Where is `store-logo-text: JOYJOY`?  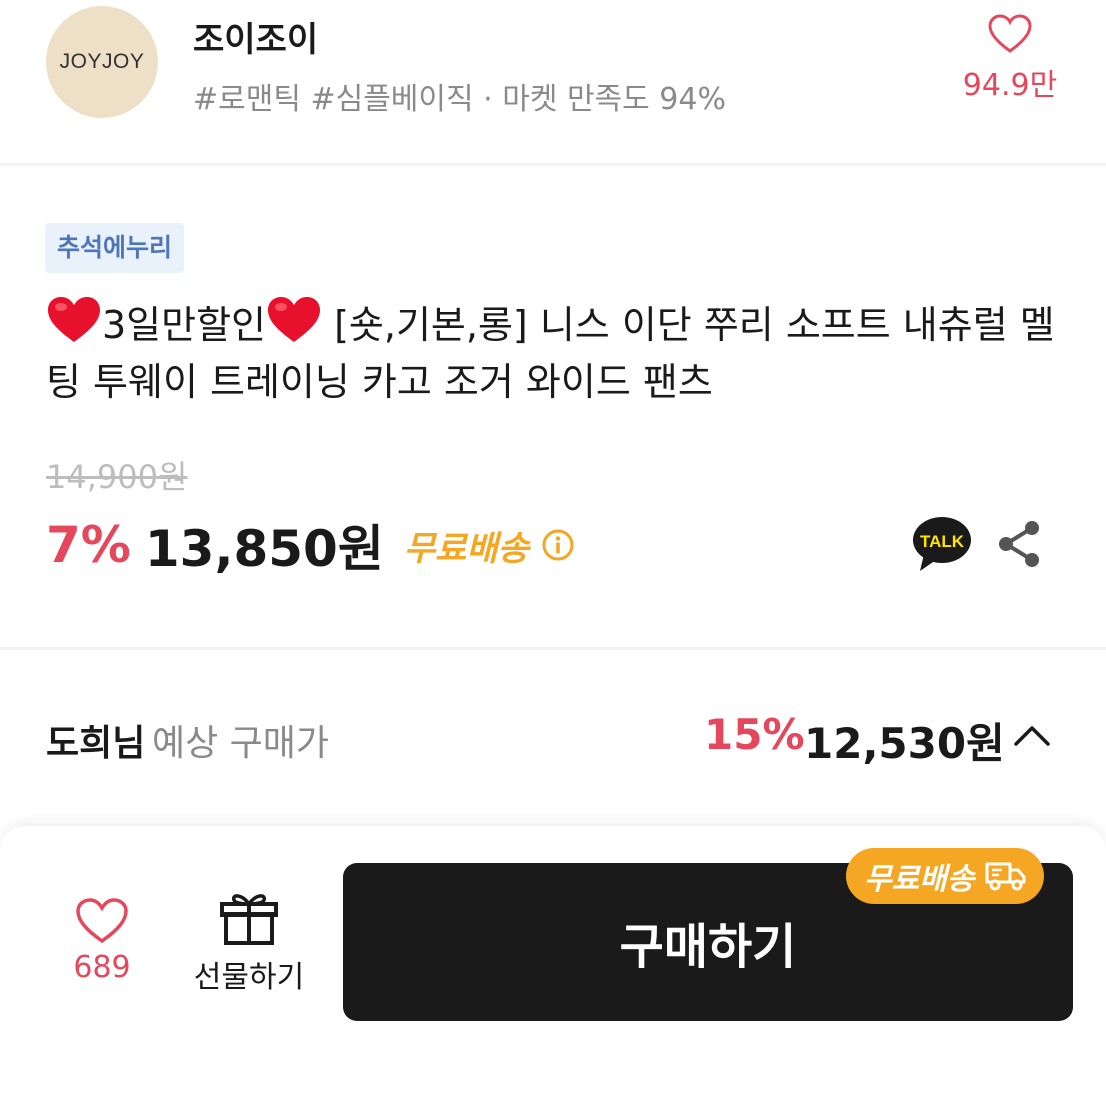 store-logo-text: JOYJOY is located at coordinates (102, 61).